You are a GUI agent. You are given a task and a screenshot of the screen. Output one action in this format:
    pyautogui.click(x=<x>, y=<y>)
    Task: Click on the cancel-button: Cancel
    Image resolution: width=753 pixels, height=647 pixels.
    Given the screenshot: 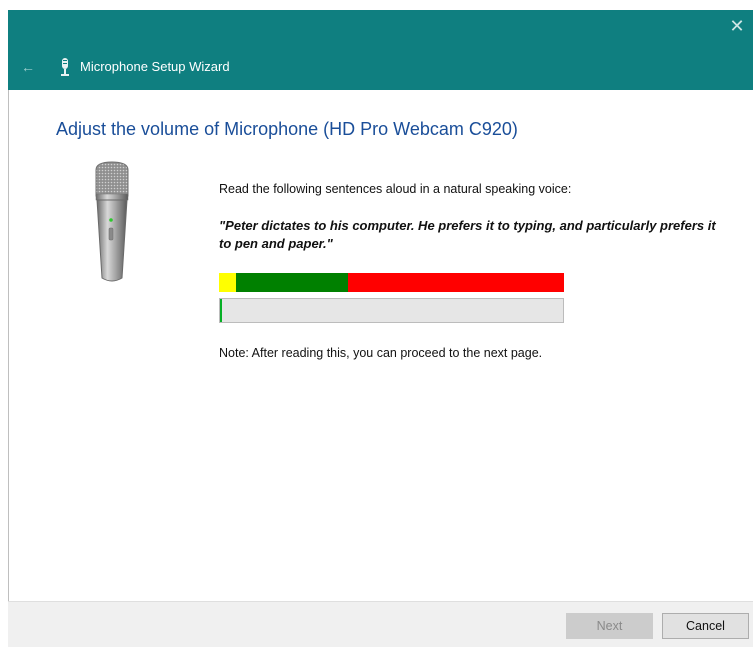 What is the action you would take?
    pyautogui.click(x=705, y=626)
    